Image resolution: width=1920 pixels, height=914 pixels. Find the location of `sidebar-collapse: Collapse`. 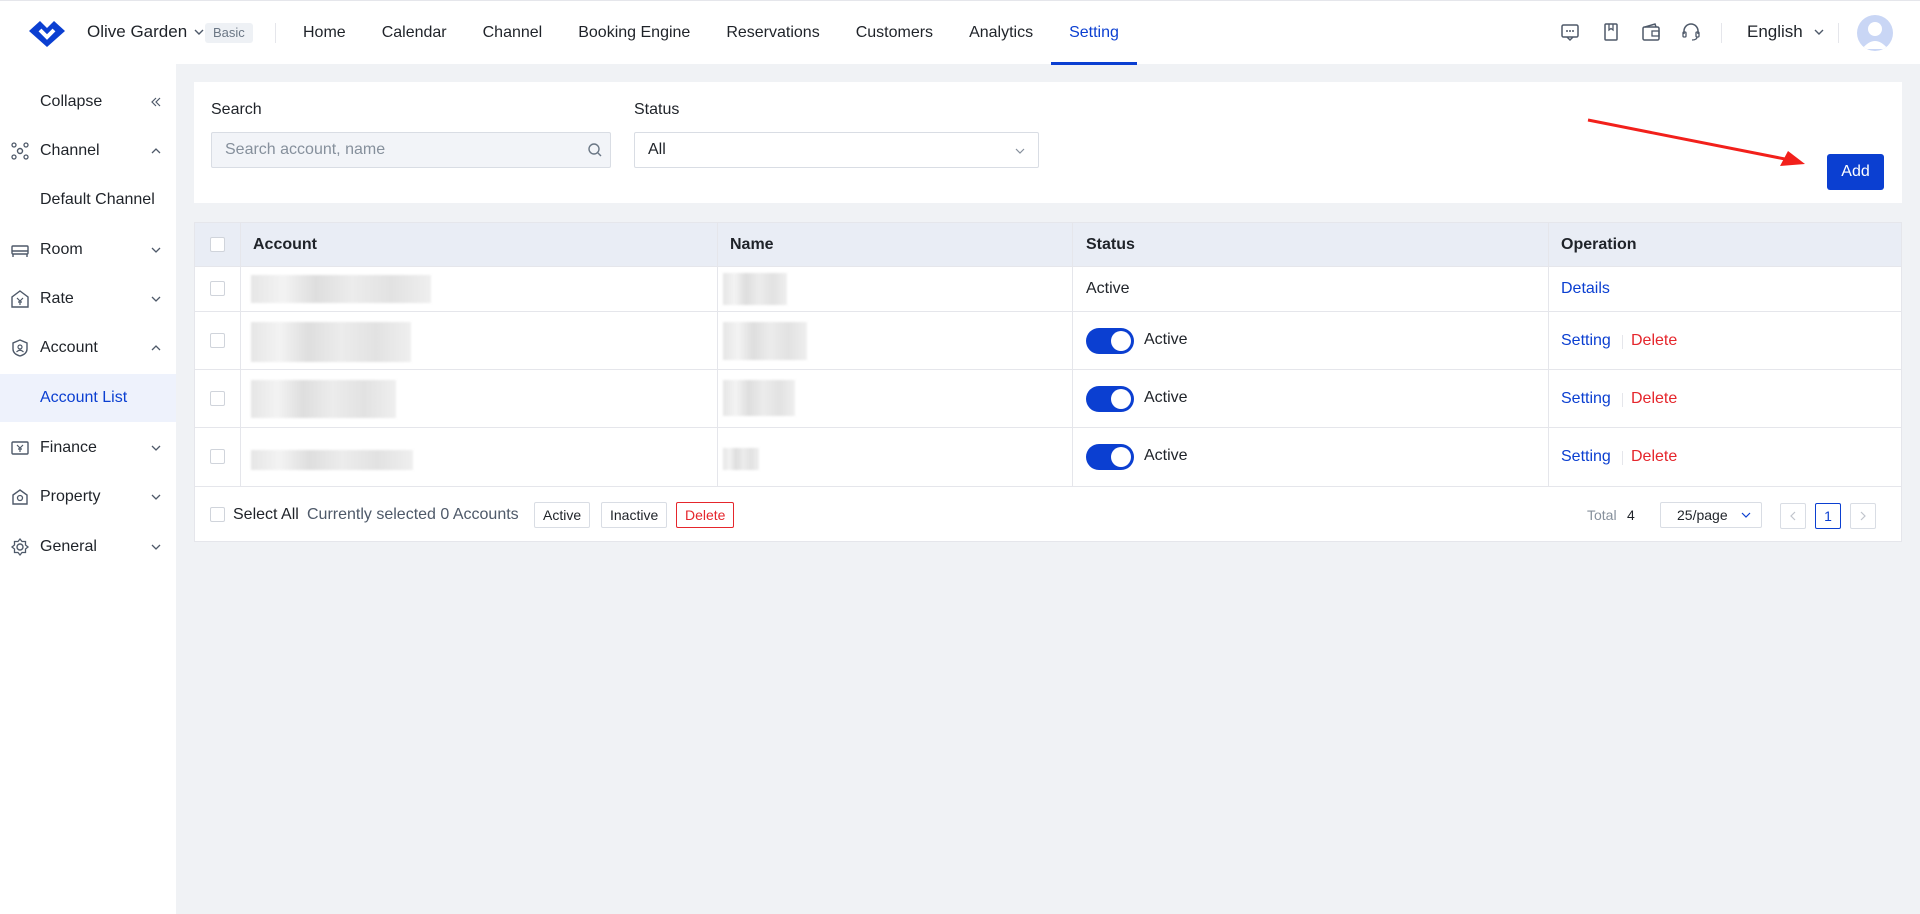

sidebar-collapse: Collapse is located at coordinates (88, 102).